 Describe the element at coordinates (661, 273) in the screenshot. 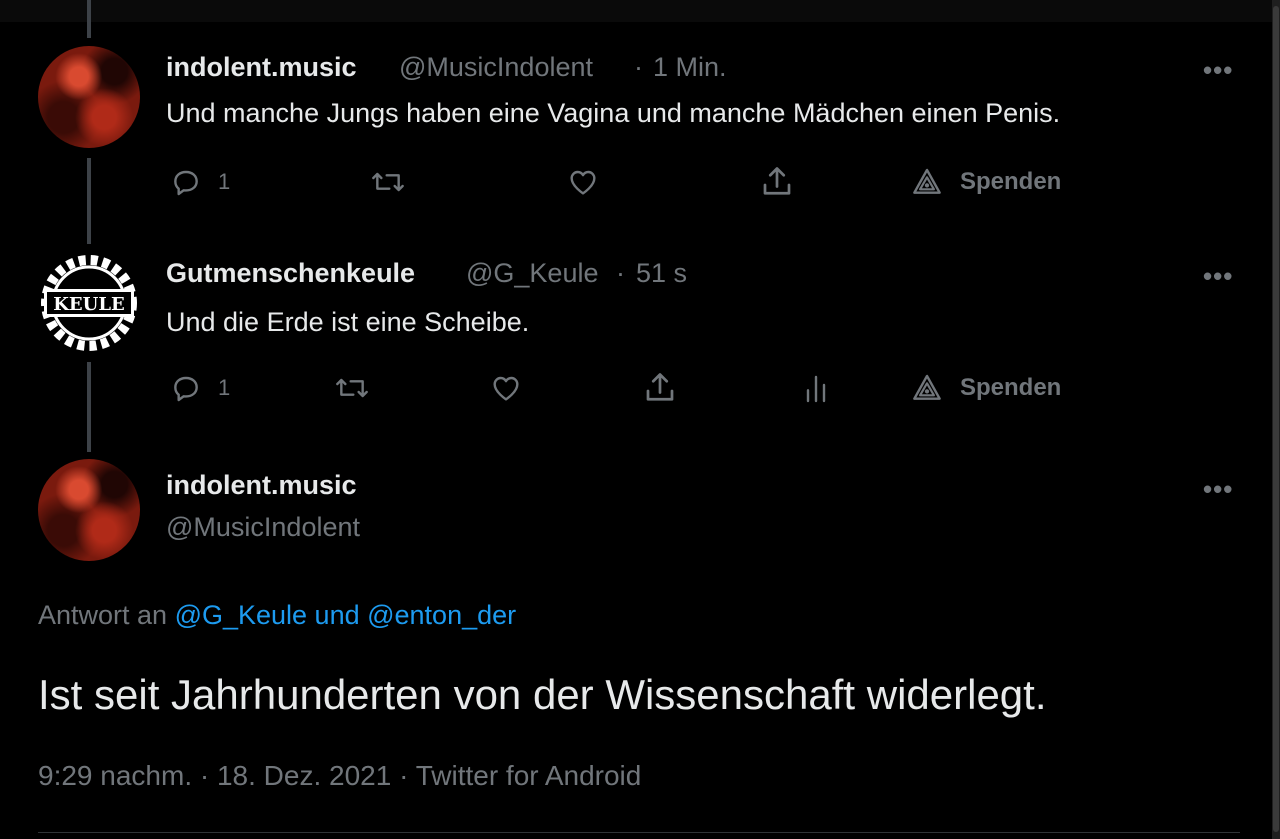

I see `tweet-time: 51 s` at that location.